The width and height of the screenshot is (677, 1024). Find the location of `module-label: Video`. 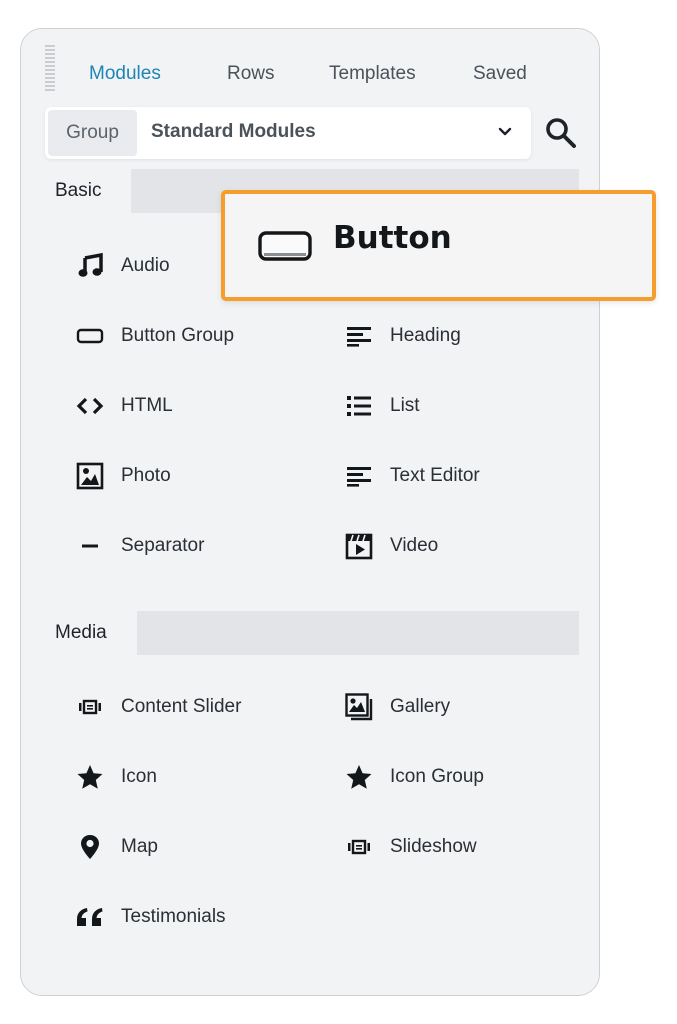

module-label: Video is located at coordinates (414, 545).